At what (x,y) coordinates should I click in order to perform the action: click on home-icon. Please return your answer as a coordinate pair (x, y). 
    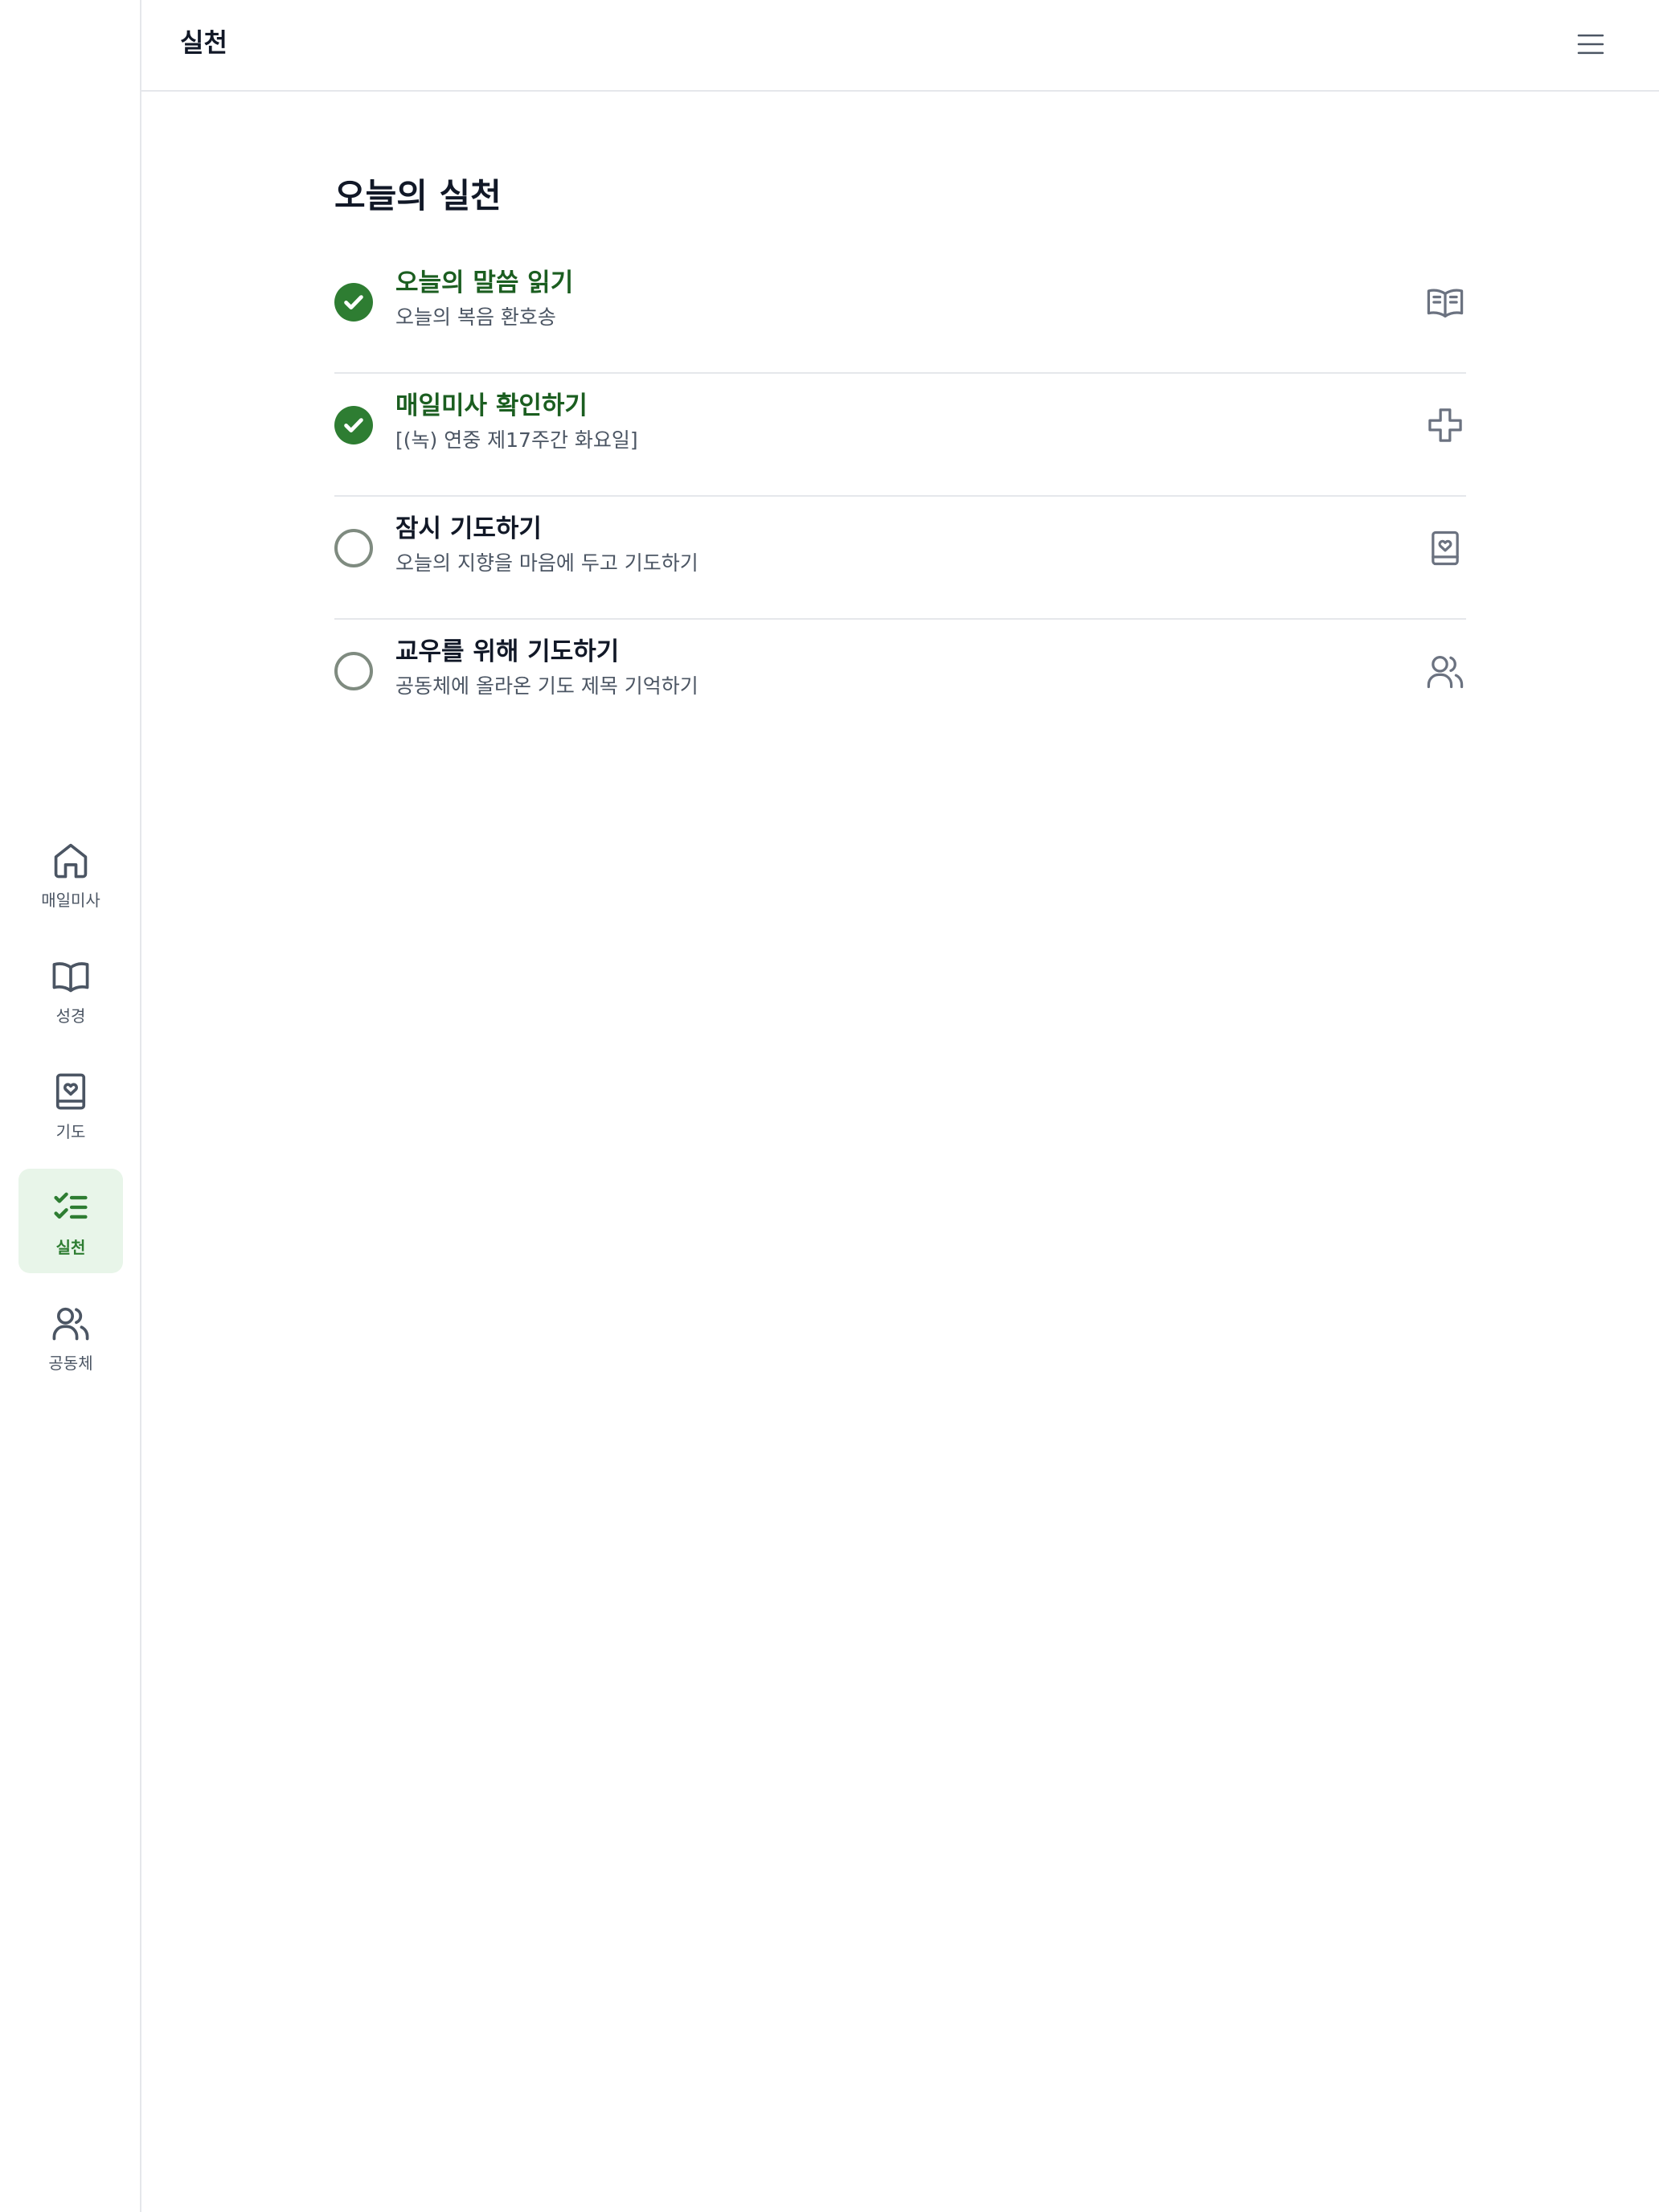
    Looking at the image, I should click on (71, 861).